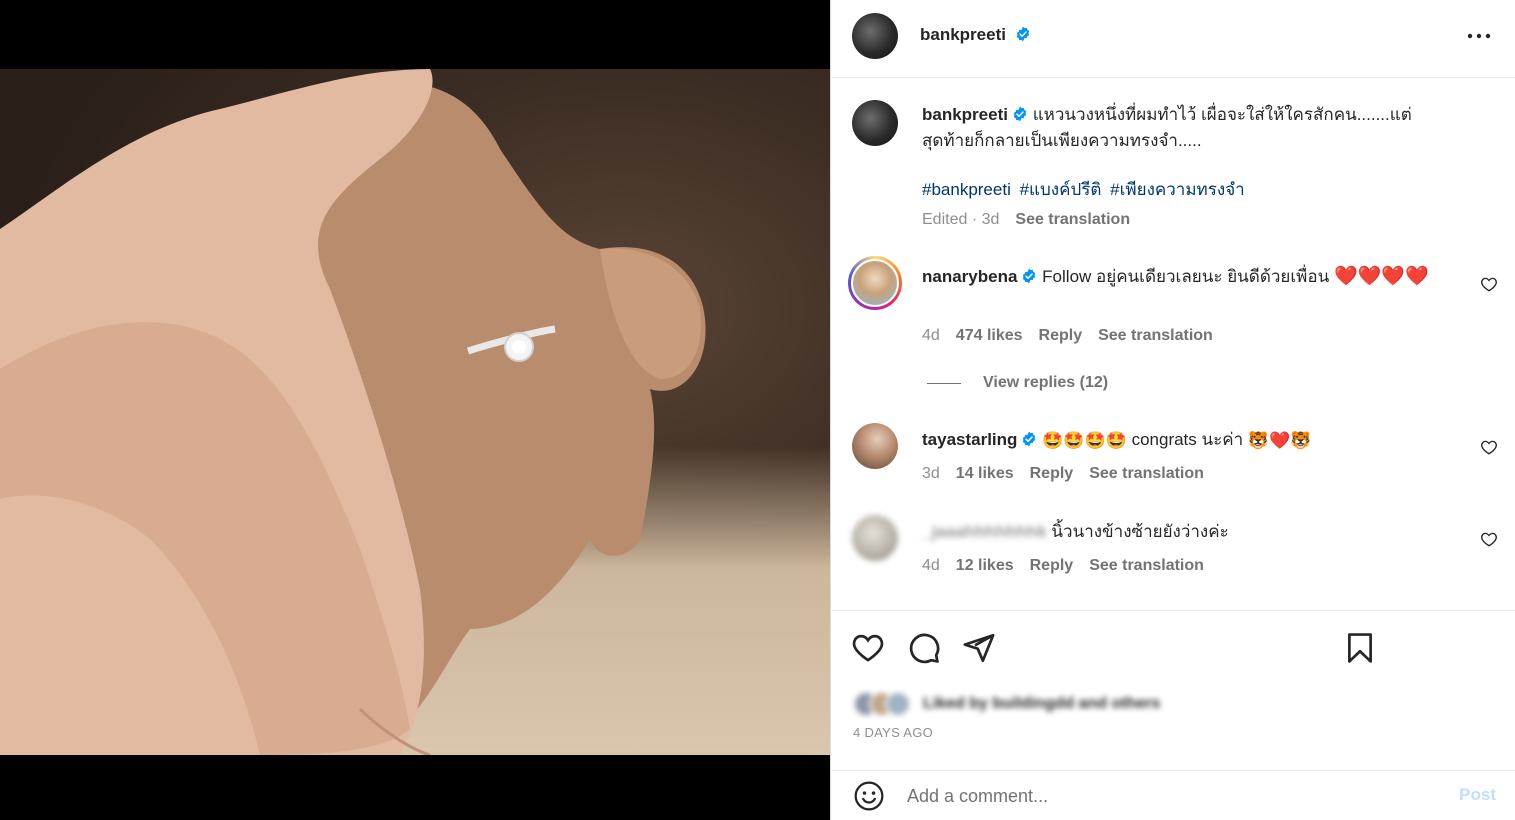 The image size is (1515, 820). What do you see at coordinates (1173, 39) in the screenshot?
I see `post-header: bankpreeti` at bounding box center [1173, 39].